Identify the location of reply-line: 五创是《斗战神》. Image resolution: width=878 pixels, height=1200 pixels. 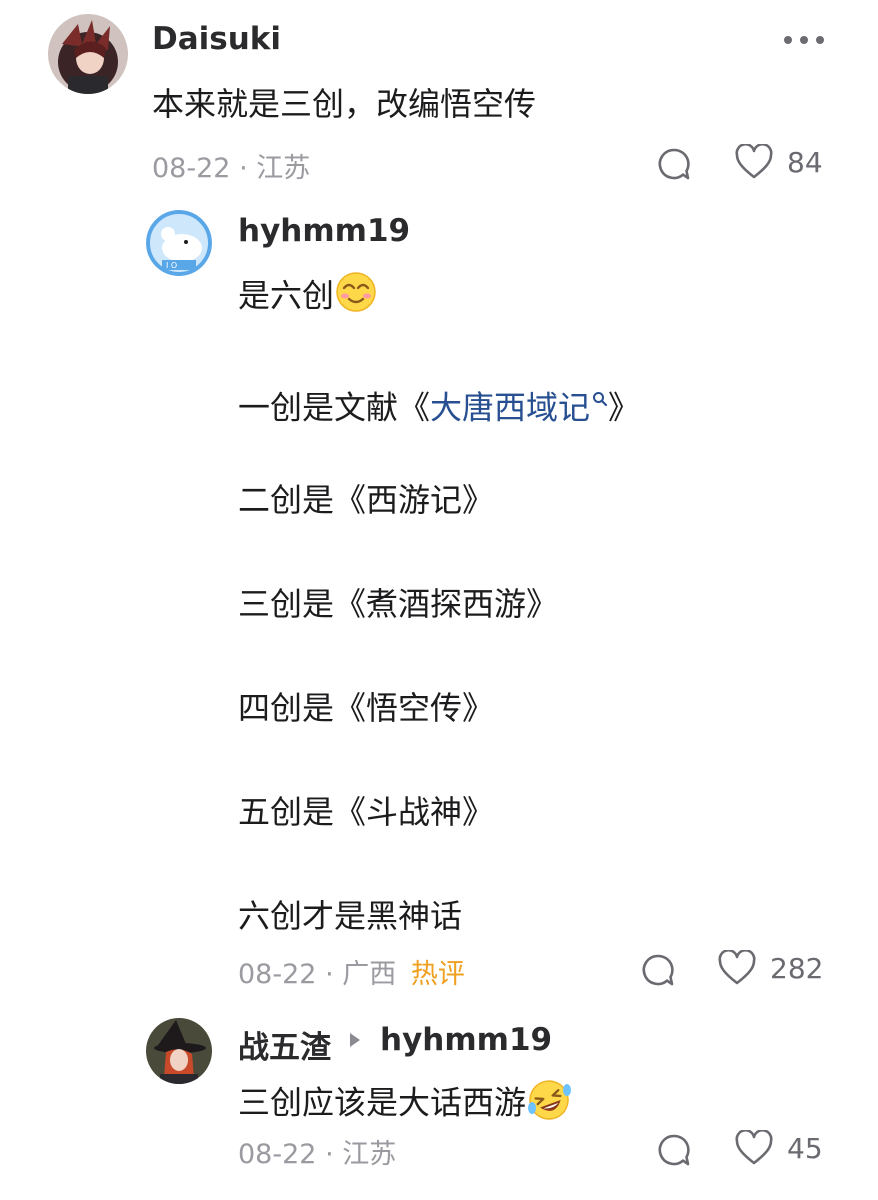
(366, 812).